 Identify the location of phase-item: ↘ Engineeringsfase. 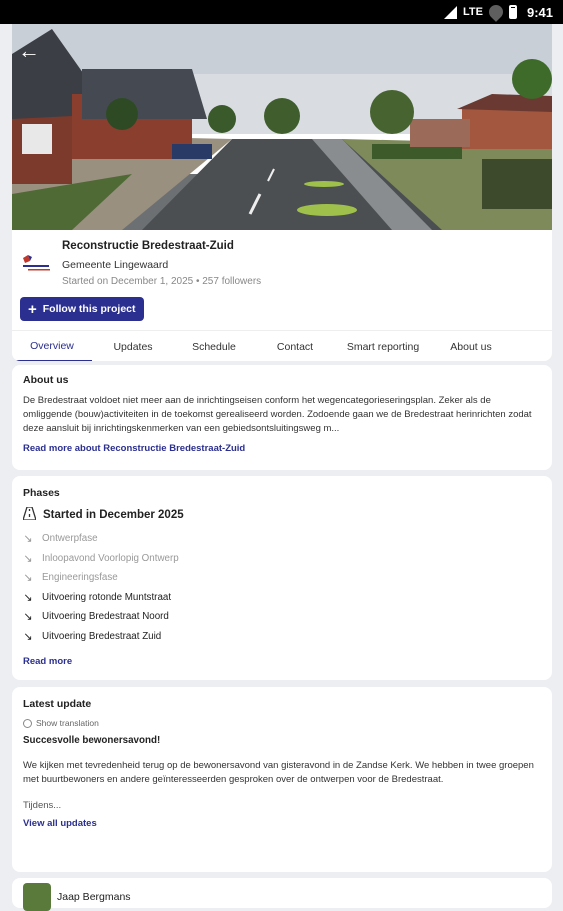
(282, 578).